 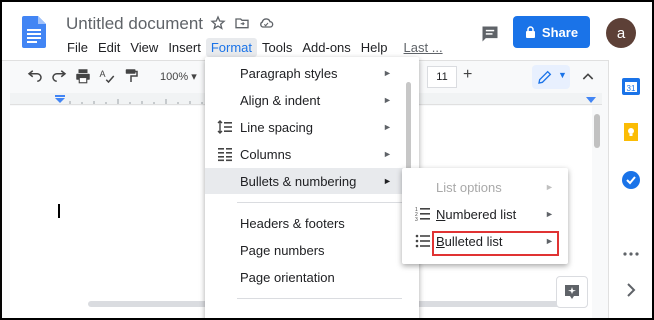 What do you see at coordinates (374, 47) in the screenshot?
I see `menu-help: Help` at bounding box center [374, 47].